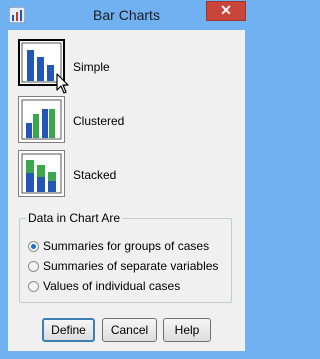  I want to click on clustered-bar-chart-icon, so click(41, 119).